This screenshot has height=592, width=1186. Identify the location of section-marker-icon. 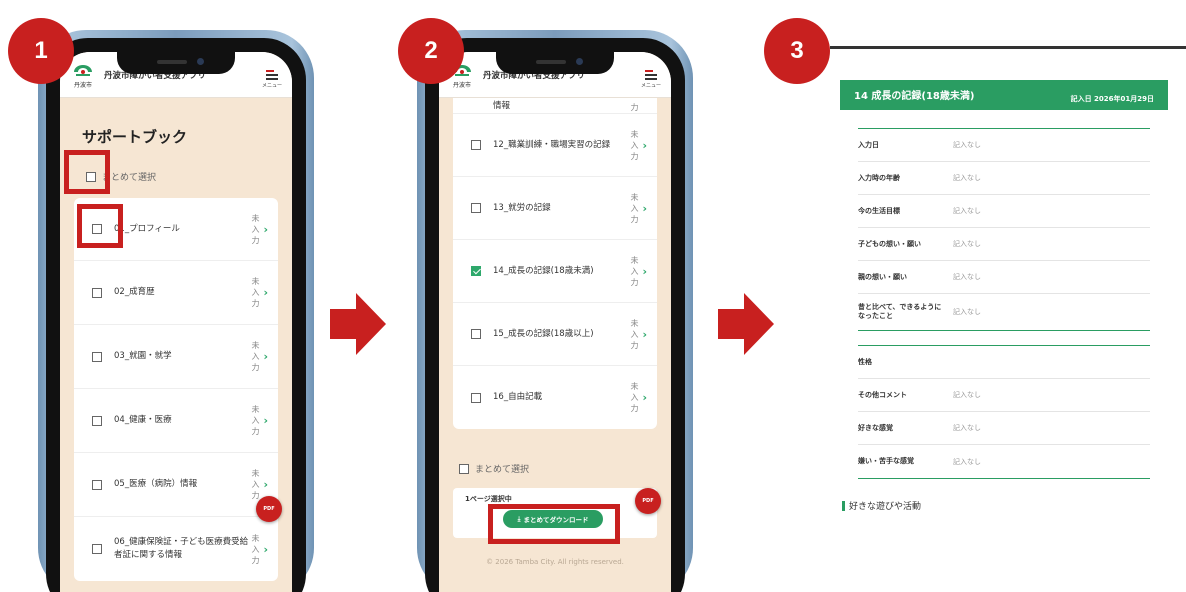
(843, 505).